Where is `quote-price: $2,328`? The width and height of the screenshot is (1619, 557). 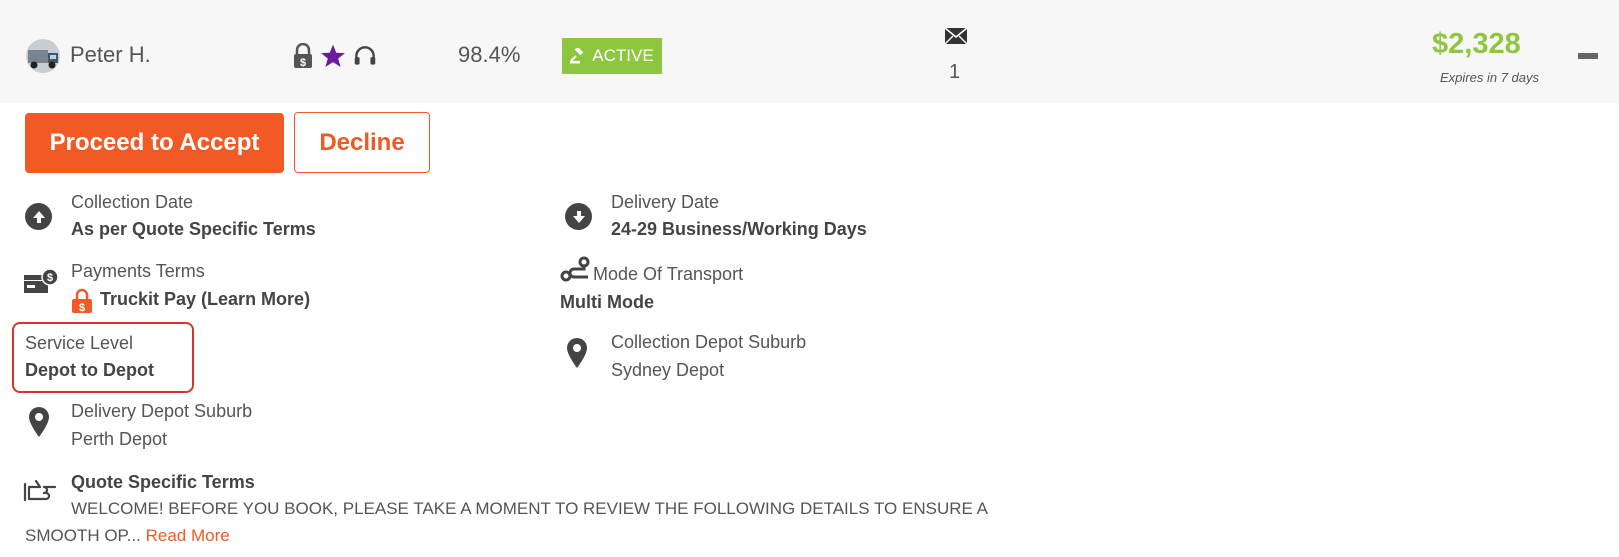 quote-price: $2,328 is located at coordinates (1476, 44).